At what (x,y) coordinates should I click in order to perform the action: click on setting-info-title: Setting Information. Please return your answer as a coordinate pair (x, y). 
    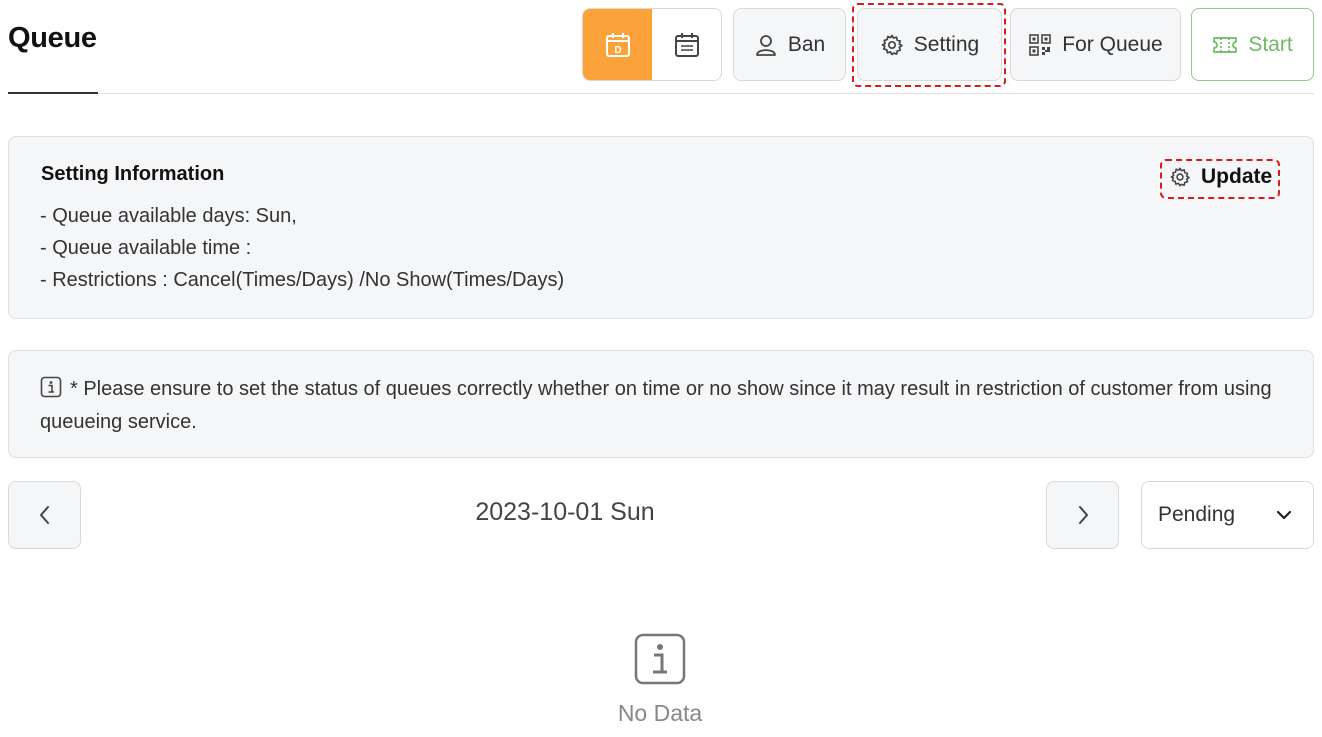
    Looking at the image, I should click on (133, 174).